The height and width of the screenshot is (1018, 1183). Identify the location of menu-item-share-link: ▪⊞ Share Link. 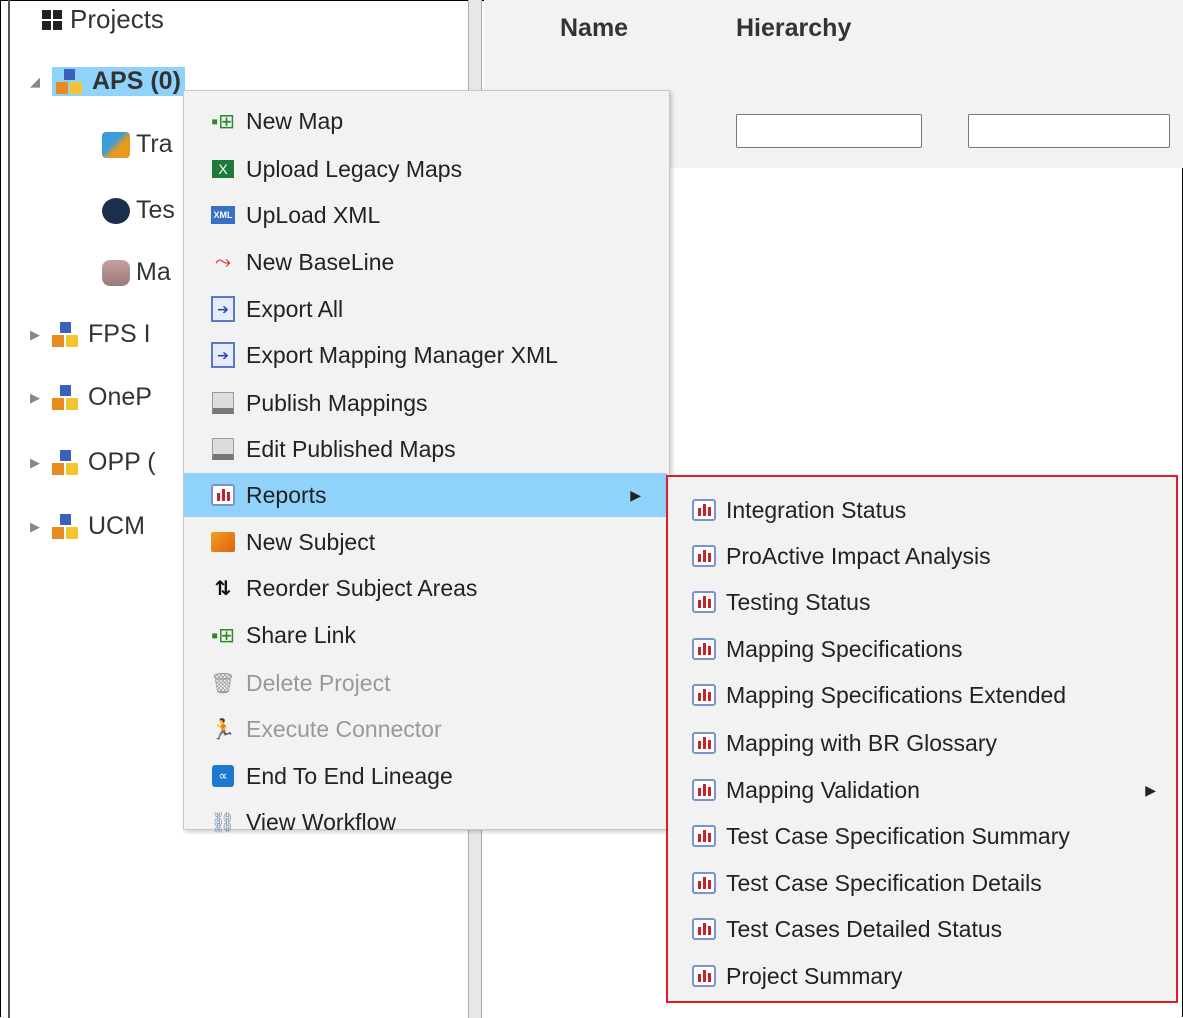
(425, 635).